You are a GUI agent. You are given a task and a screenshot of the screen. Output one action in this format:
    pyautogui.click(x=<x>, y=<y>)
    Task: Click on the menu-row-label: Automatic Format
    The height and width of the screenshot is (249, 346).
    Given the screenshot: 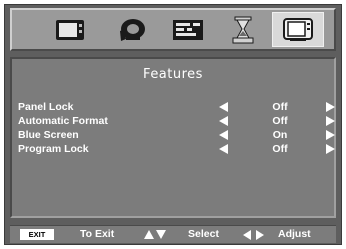 What is the action you would take?
    pyautogui.click(x=63, y=121)
    